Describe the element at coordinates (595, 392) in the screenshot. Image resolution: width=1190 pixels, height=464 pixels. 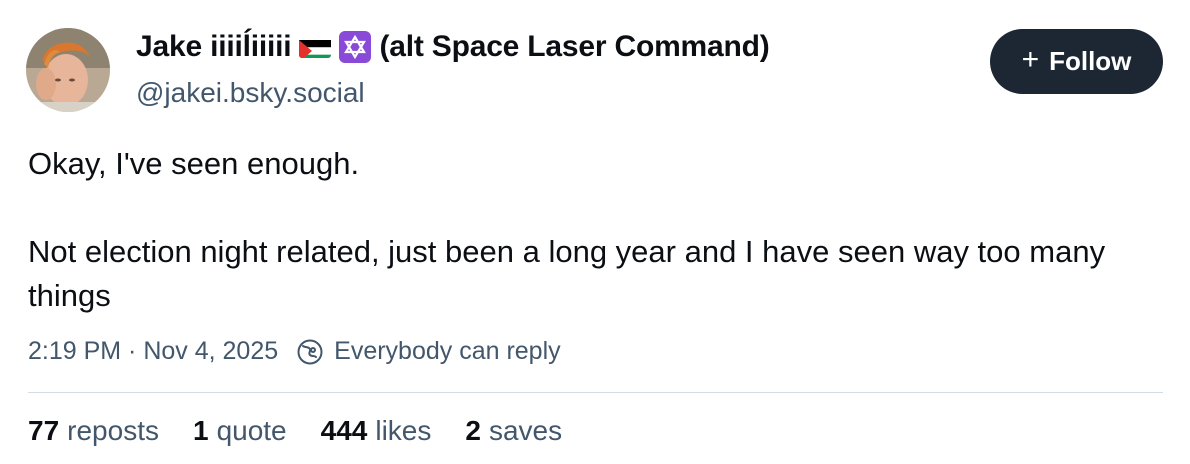
I see `divider` at that location.